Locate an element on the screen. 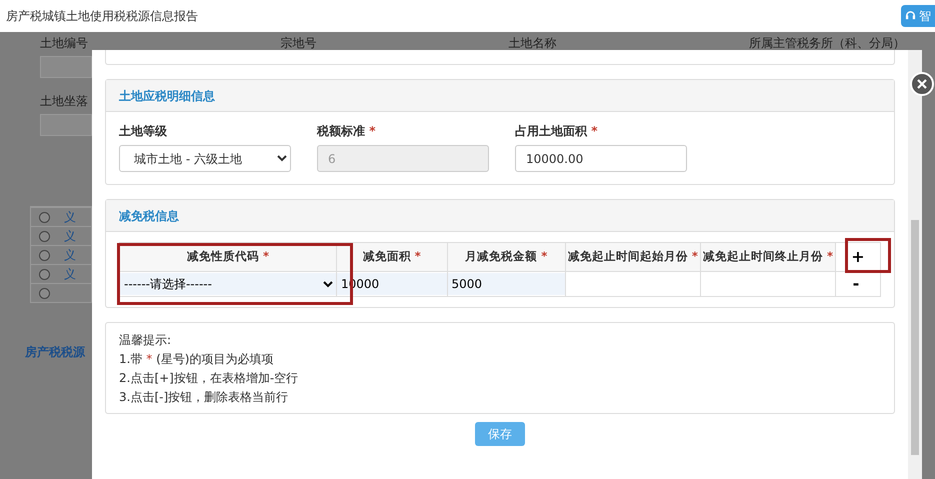  tips-title: 温馨提示: is located at coordinates (145, 340).